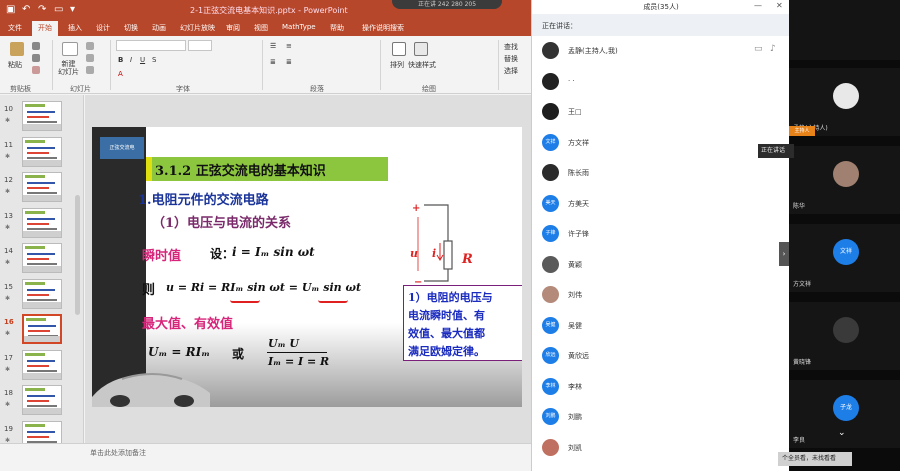 Image resolution: width=900 pixels, height=471 pixels. I want to click on expand-panel-handle: ›, so click(784, 254).